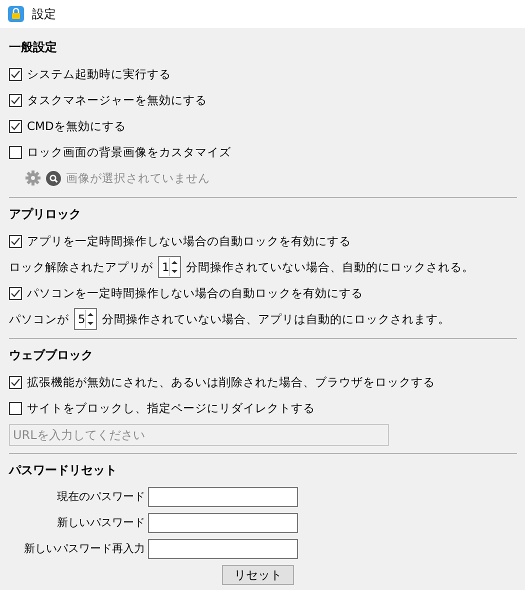 This screenshot has width=525, height=590. What do you see at coordinates (169, 267) in the screenshot?
I see `number-spinner: 1` at bounding box center [169, 267].